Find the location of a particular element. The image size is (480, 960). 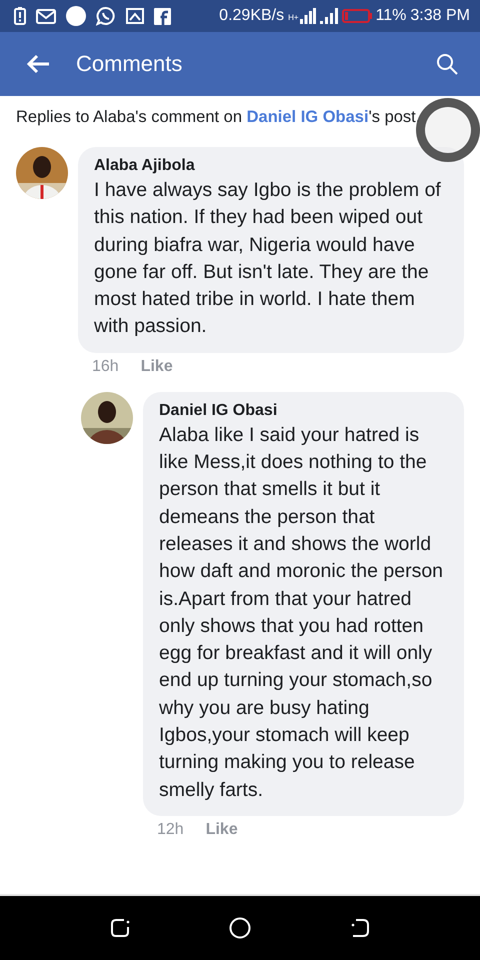

network-speed: 0.29KB/s is located at coordinates (251, 16).